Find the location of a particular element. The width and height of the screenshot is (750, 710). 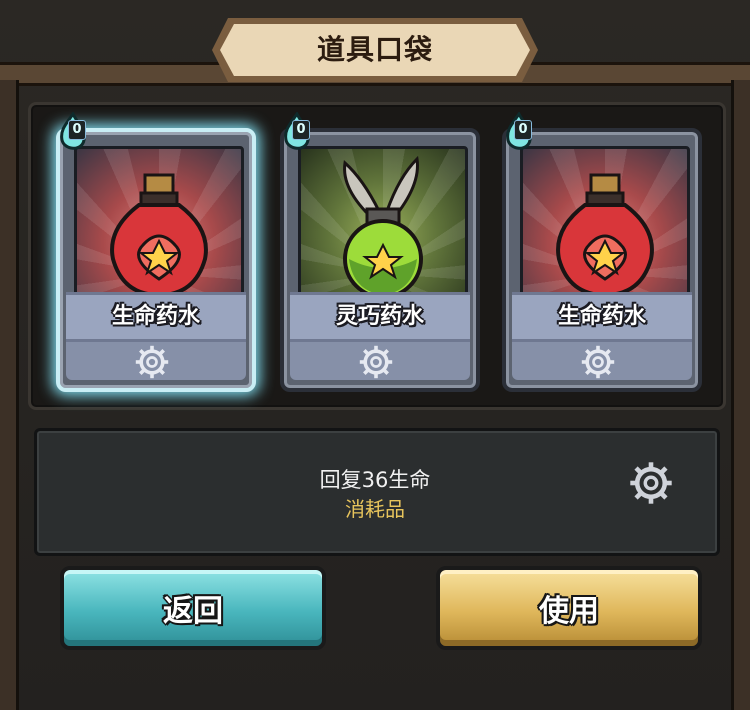

dialog-left-rail is located at coordinates (9, 395).